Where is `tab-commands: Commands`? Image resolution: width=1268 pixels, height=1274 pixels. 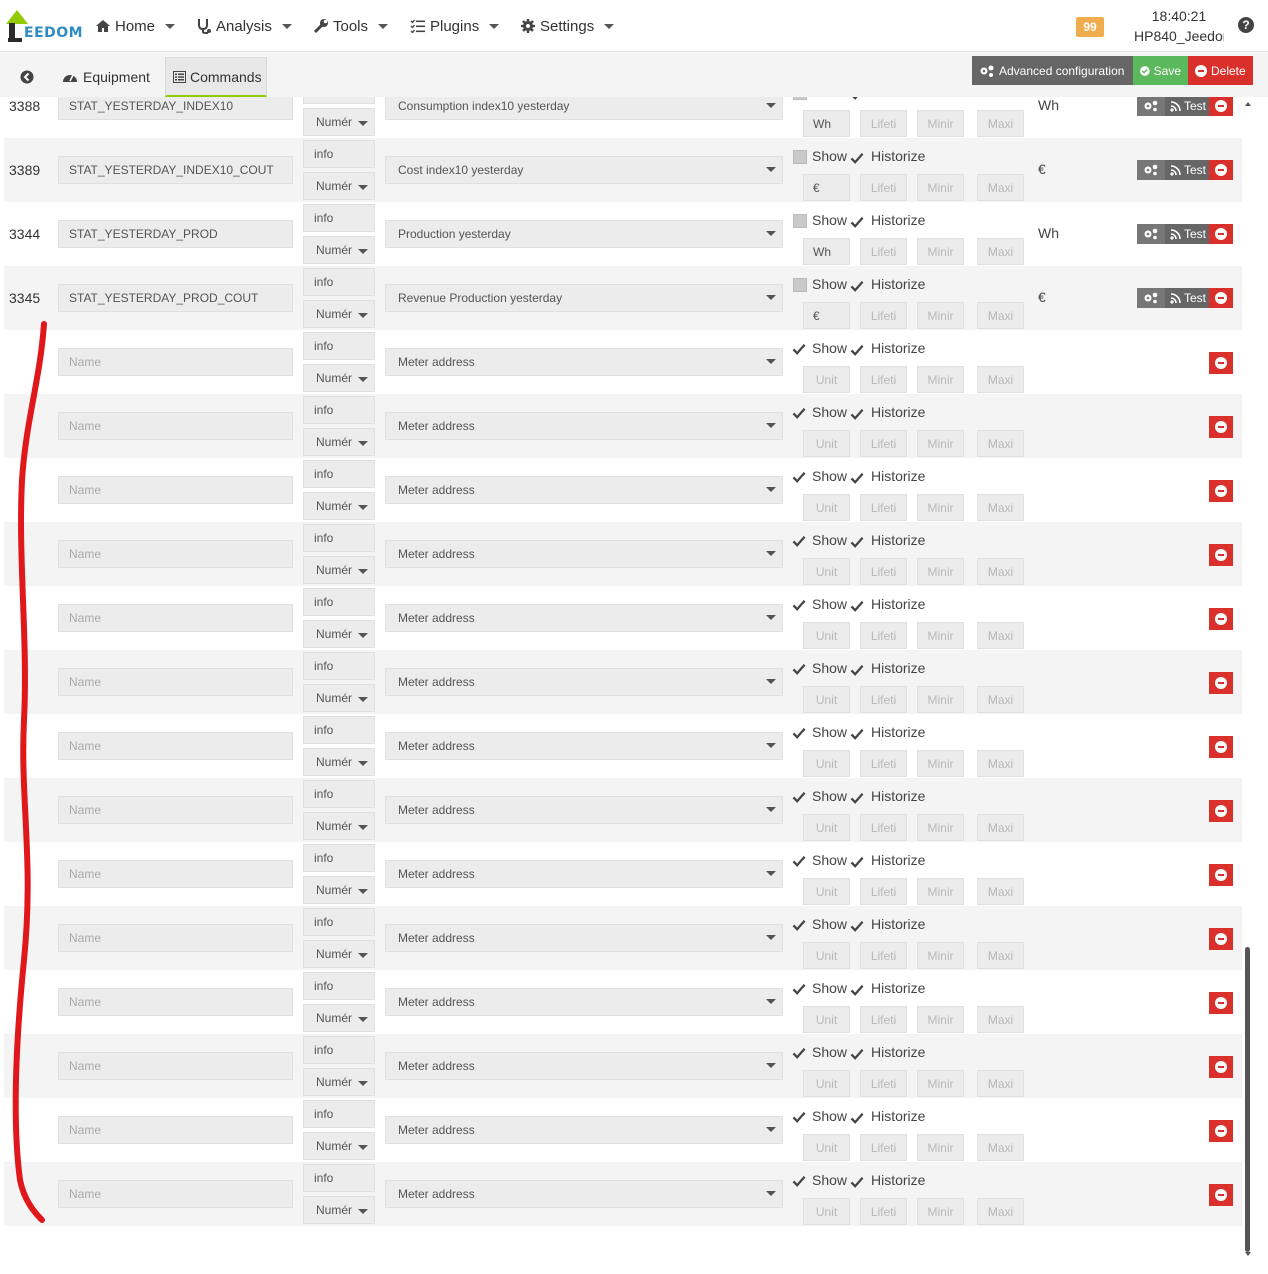
tab-commands: Commands is located at coordinates (216, 77).